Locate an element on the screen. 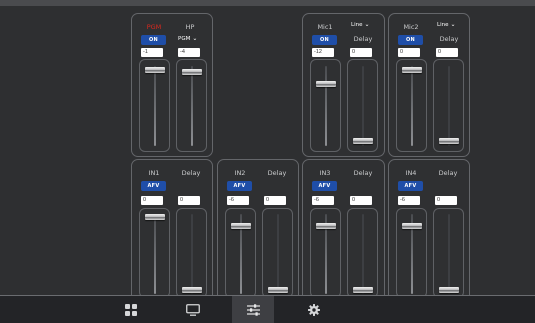 This screenshot has width=535, height=323. in4-delay-fader is located at coordinates (448, 253).